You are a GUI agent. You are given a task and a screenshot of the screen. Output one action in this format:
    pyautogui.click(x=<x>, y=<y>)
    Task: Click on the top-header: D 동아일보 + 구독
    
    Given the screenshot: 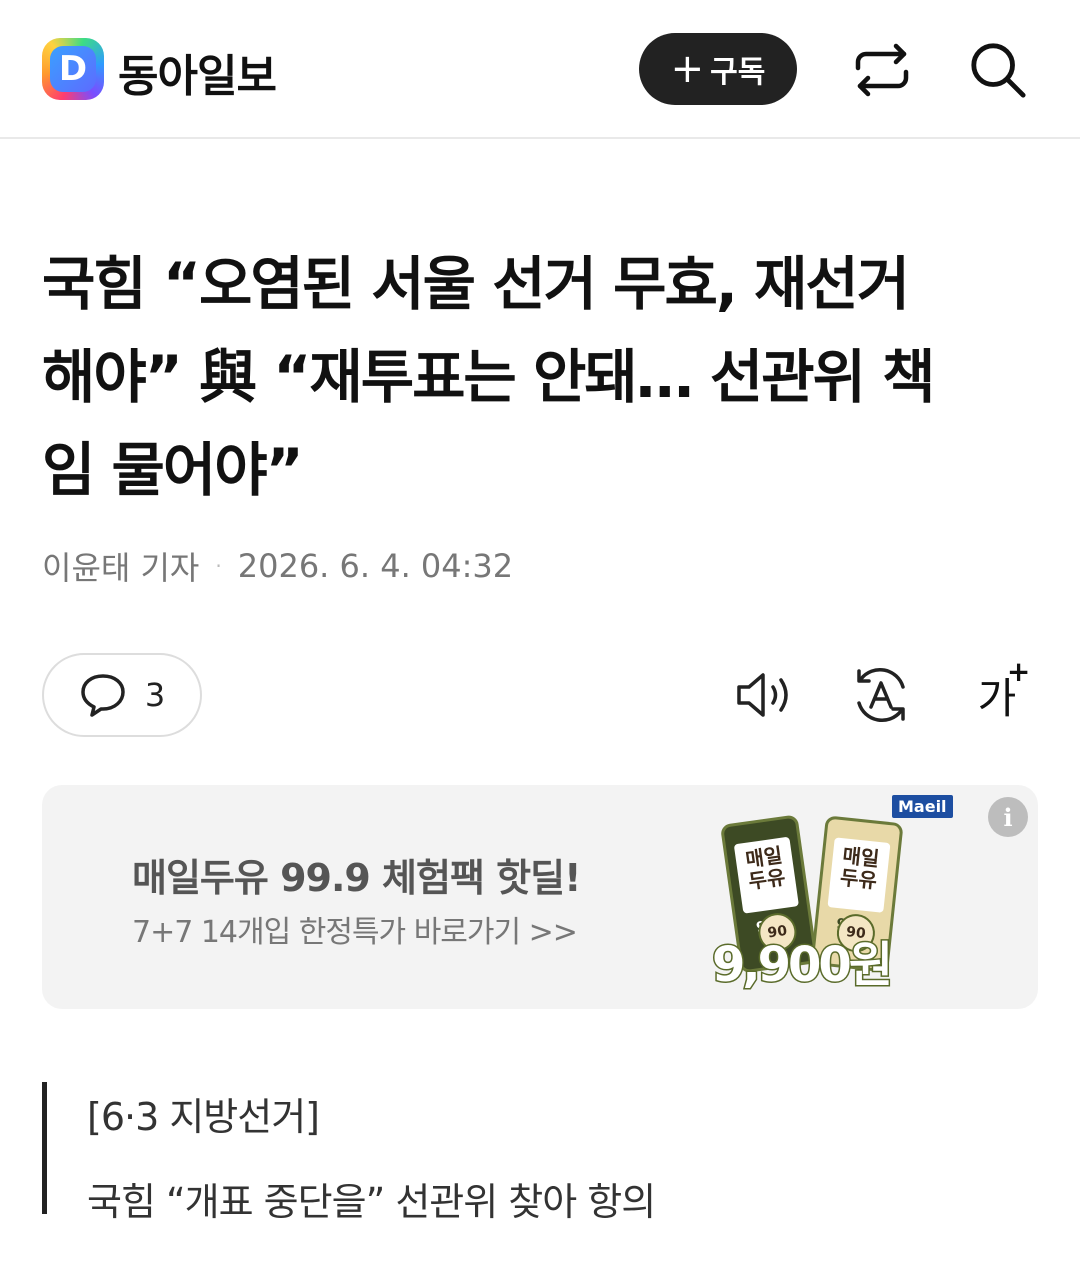 What is the action you would take?
    pyautogui.click(x=540, y=69)
    